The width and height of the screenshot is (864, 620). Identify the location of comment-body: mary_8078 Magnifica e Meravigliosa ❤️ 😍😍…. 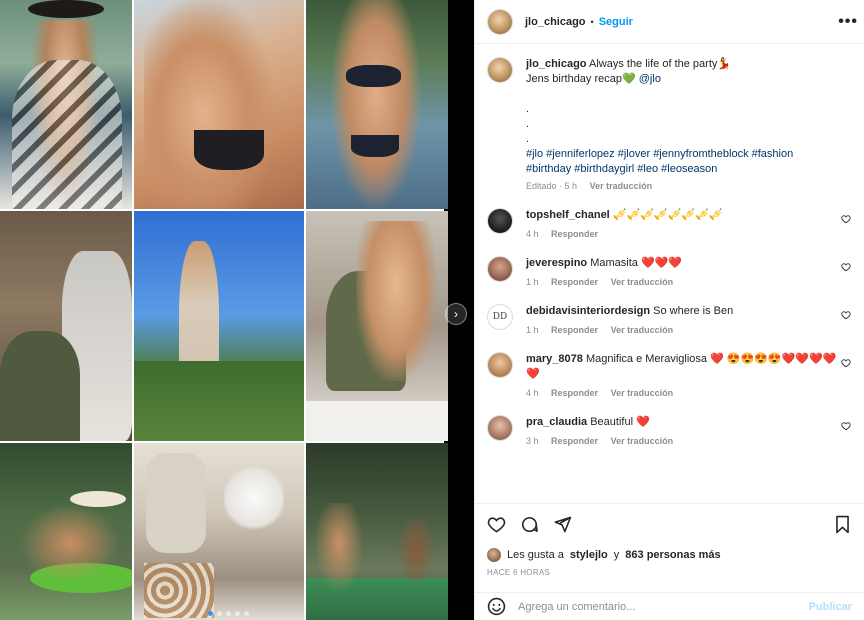
(683, 367).